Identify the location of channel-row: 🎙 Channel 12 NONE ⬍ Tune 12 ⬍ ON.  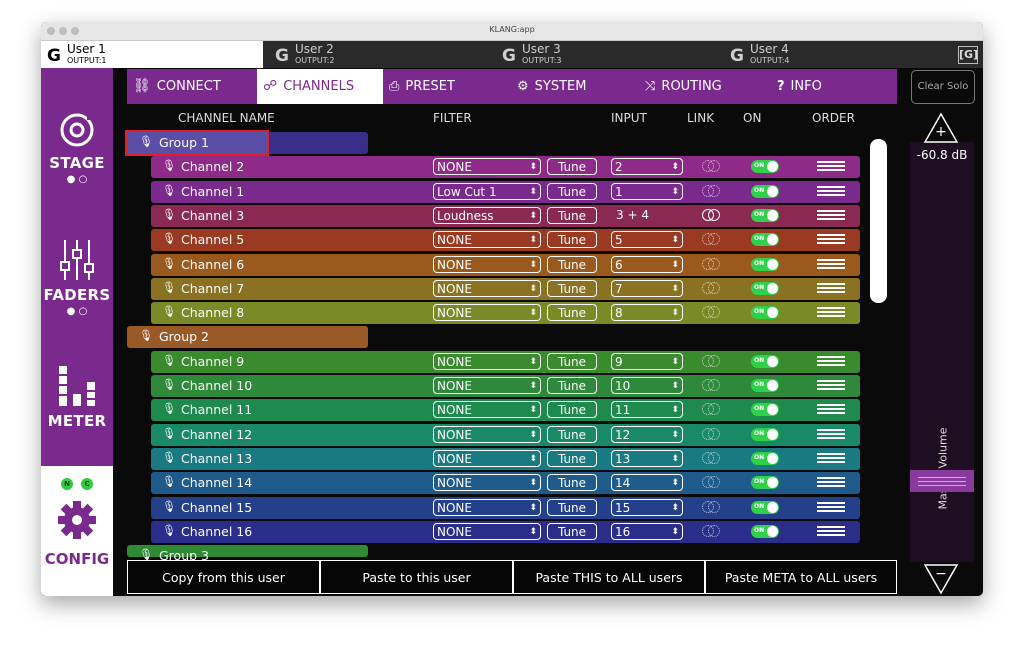
(505, 435).